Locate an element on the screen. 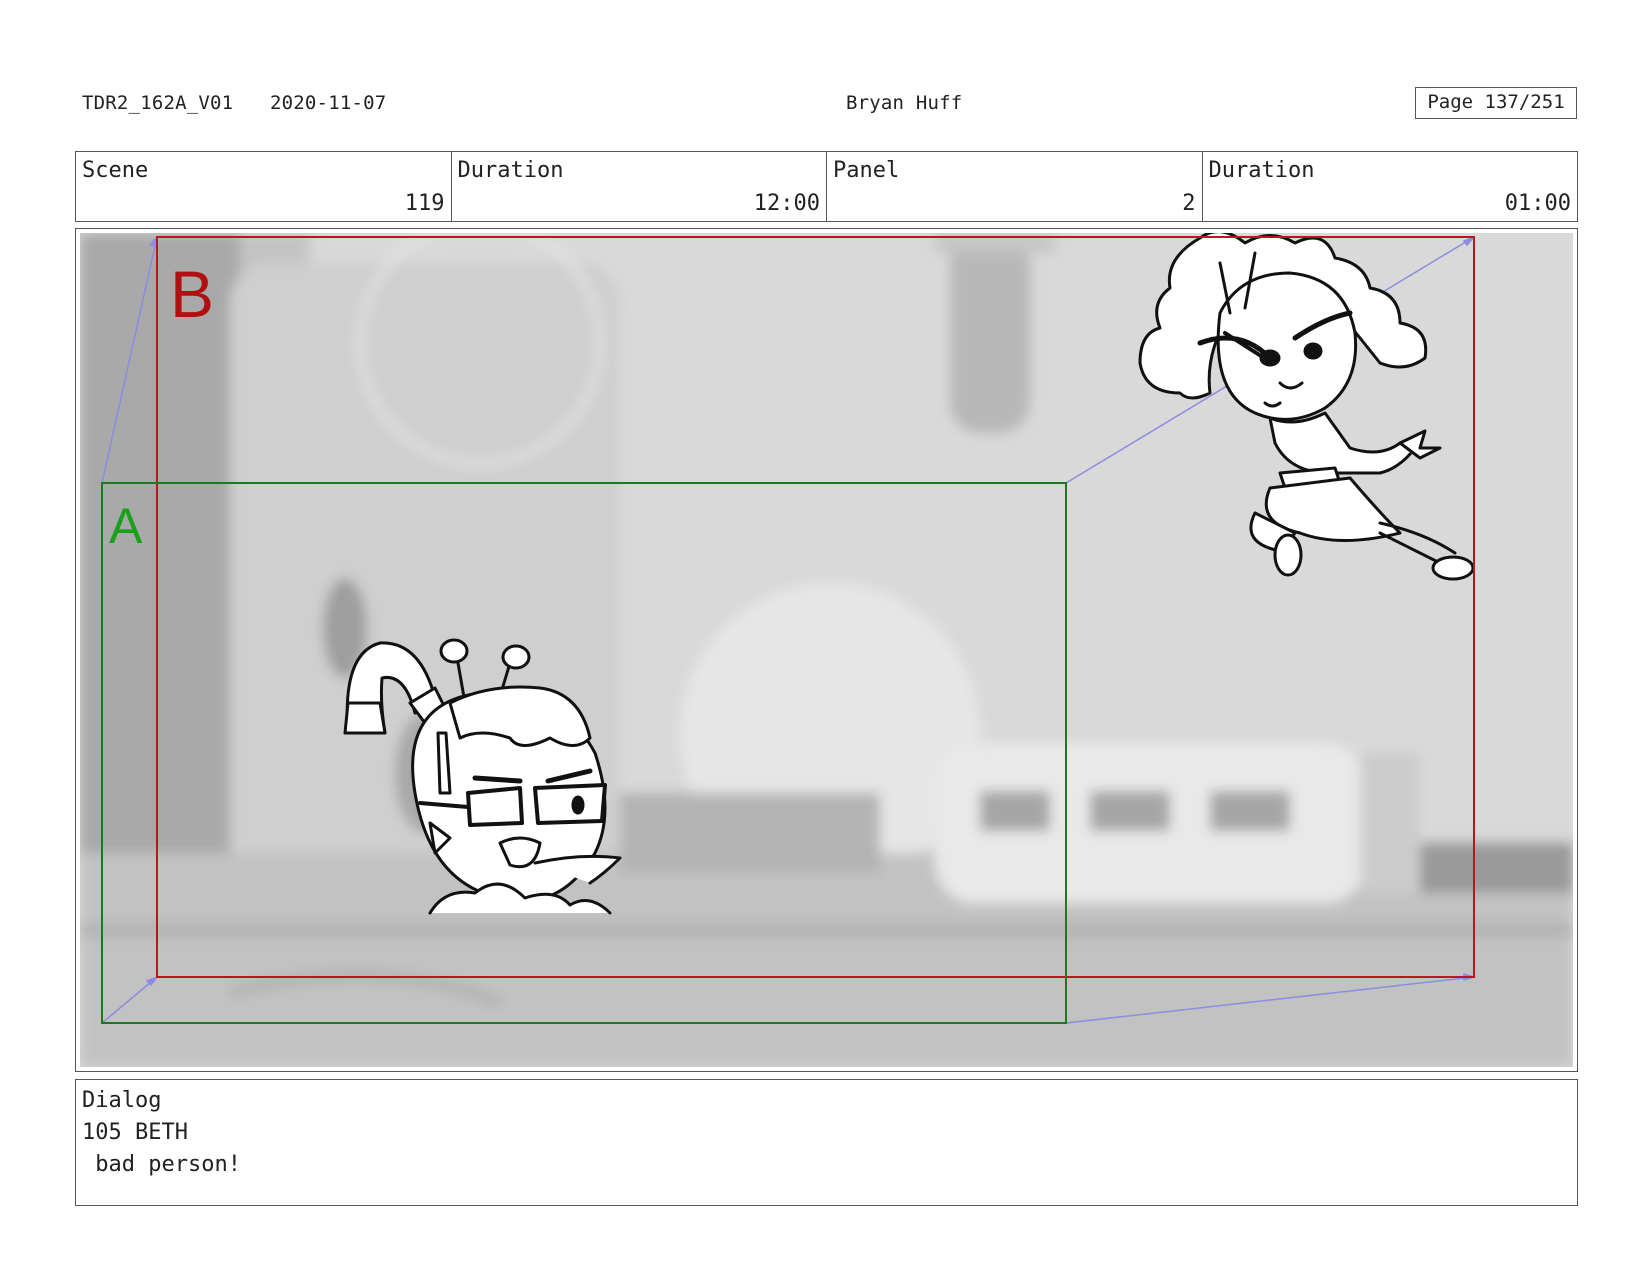 The image size is (1648, 1276). frame-b-label: B is located at coordinates (192, 294).